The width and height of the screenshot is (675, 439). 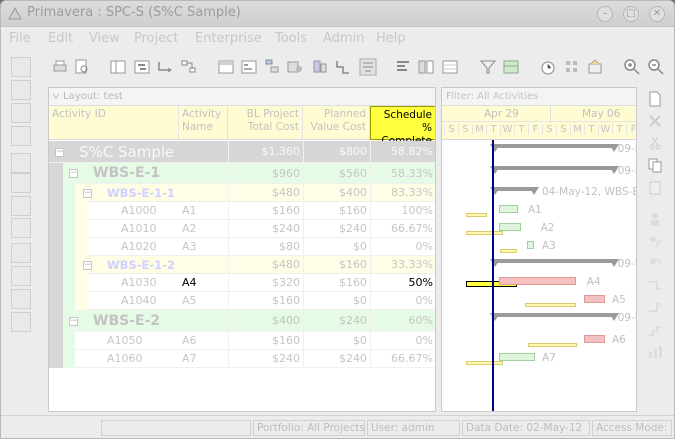 I want to click on activity-row: A1010 A2 $240 $240 66.67%, so click(x=242, y=229).